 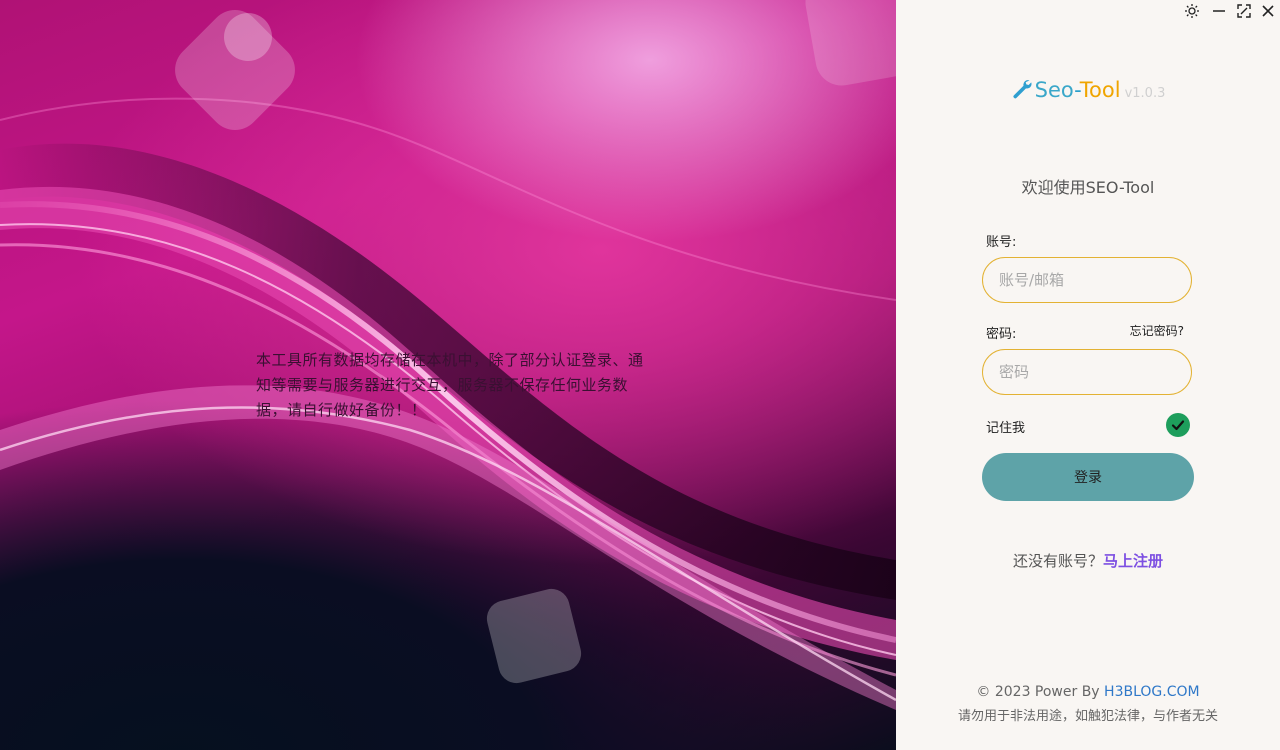 What do you see at coordinates (1057, 561) in the screenshot?
I see `register-prompt: 还没有账号？` at bounding box center [1057, 561].